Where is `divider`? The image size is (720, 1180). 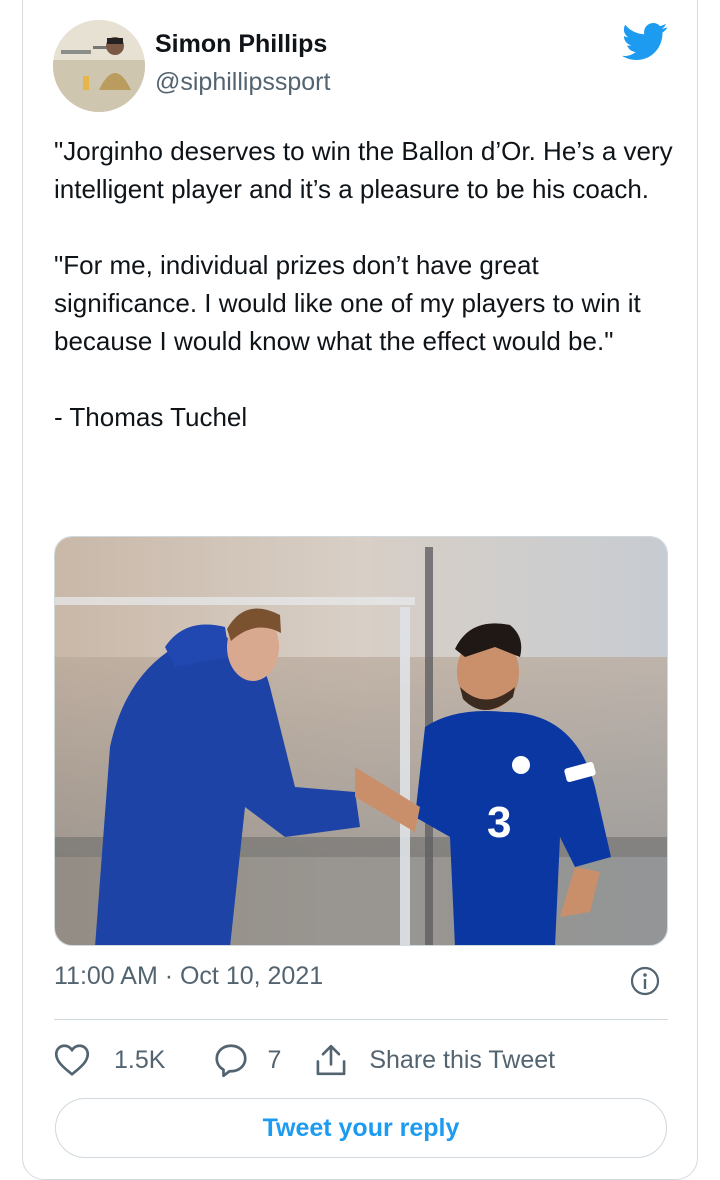
divider is located at coordinates (361, 1019).